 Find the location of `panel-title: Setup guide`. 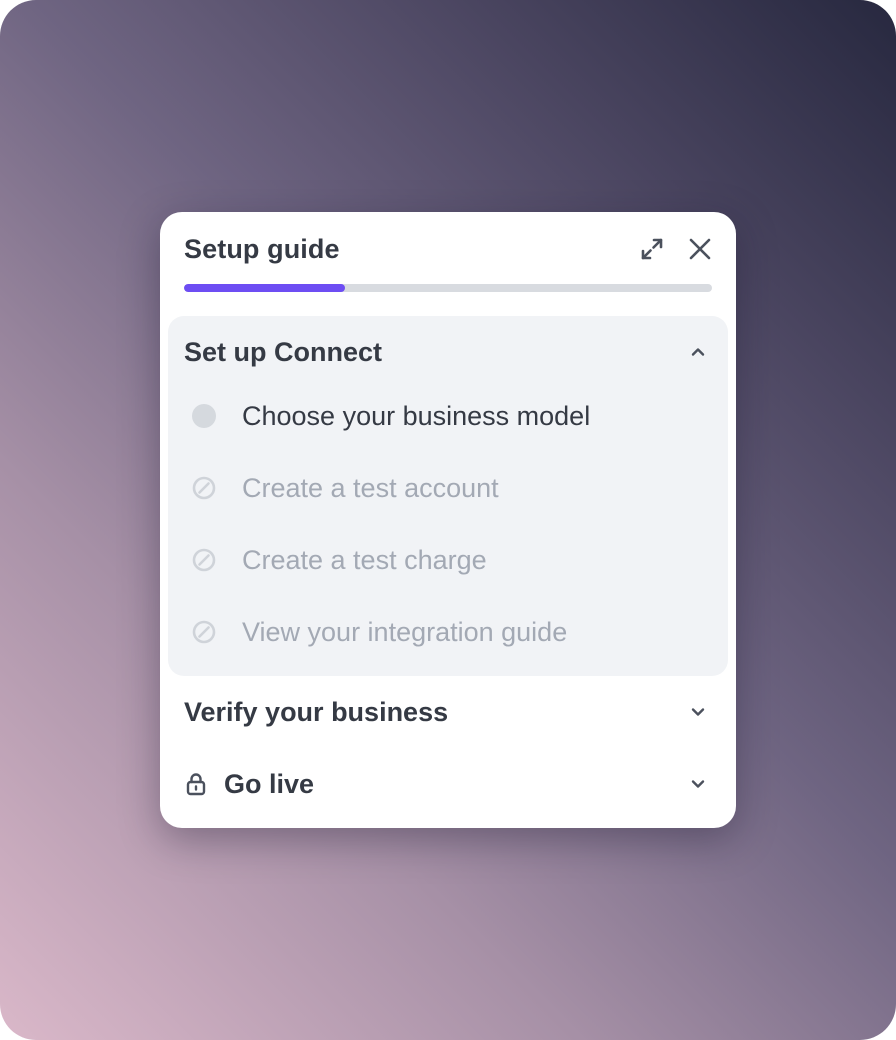

panel-title: Setup guide is located at coordinates (262, 248).